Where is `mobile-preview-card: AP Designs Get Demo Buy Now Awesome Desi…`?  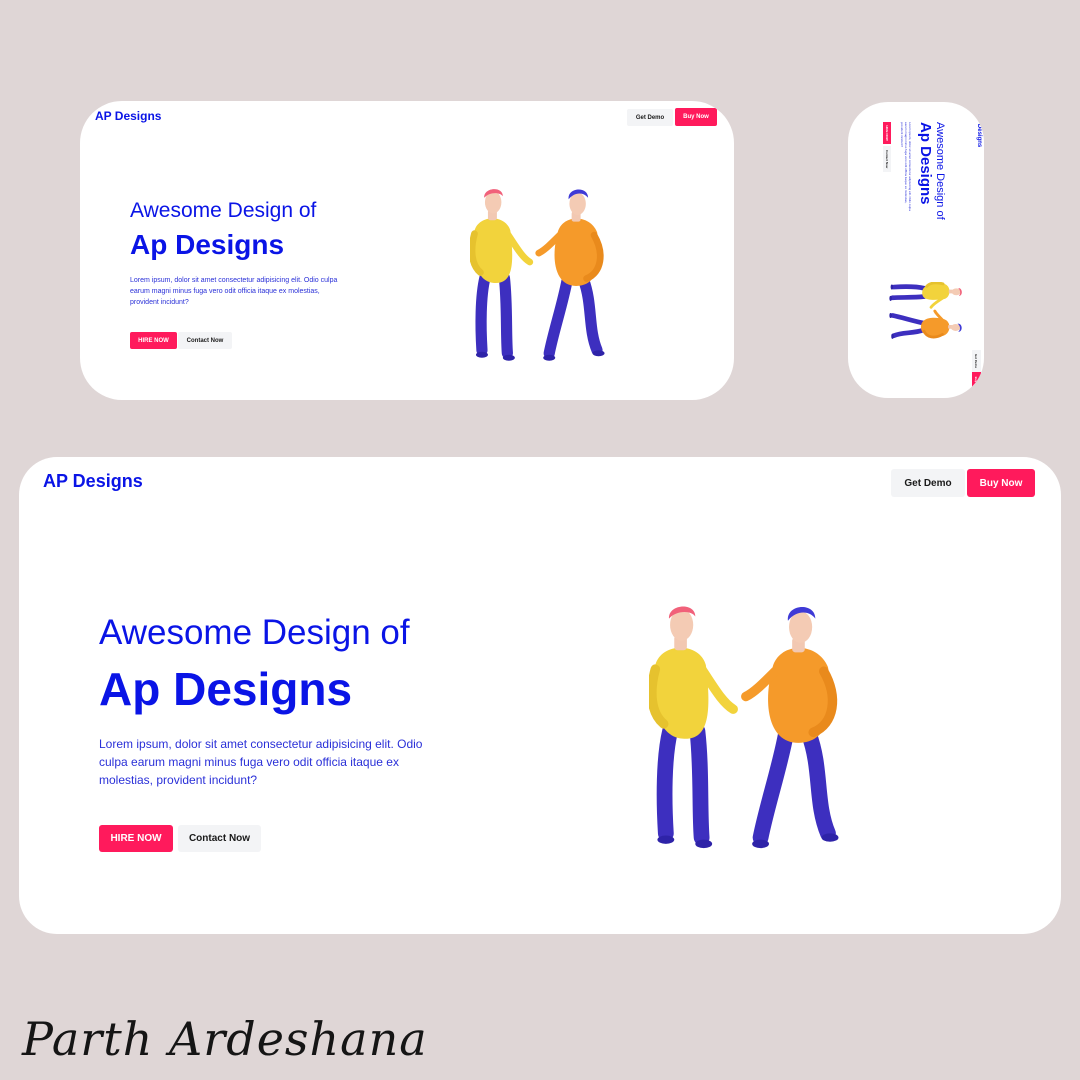
mobile-preview-card: AP Designs Get Demo Buy Now Awesome Desi… is located at coordinates (916, 250).